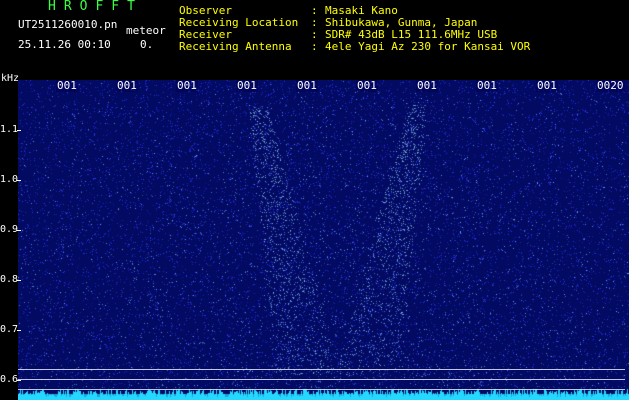  What do you see at coordinates (9, 179) in the screenshot?
I see `y-axis-label: 1.0` at bounding box center [9, 179].